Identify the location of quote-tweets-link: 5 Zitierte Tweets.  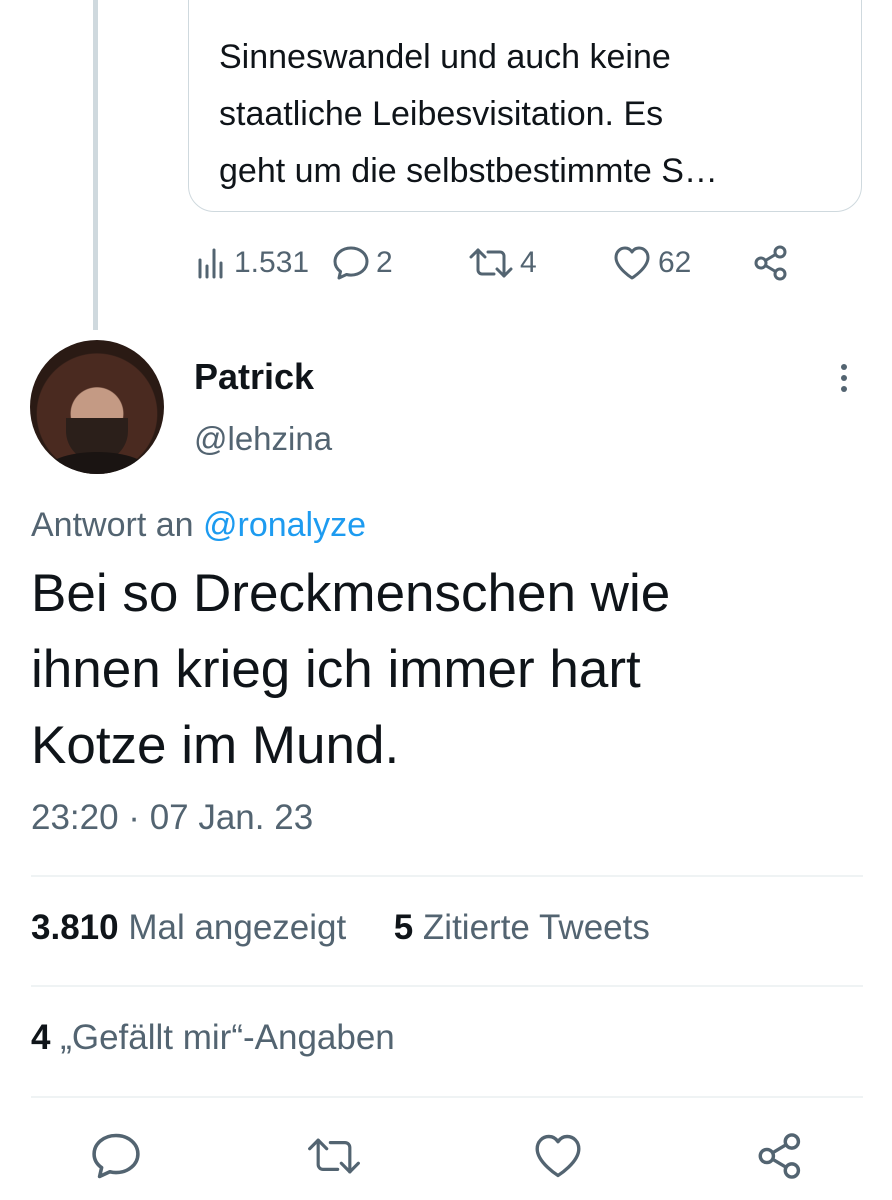
(522, 927).